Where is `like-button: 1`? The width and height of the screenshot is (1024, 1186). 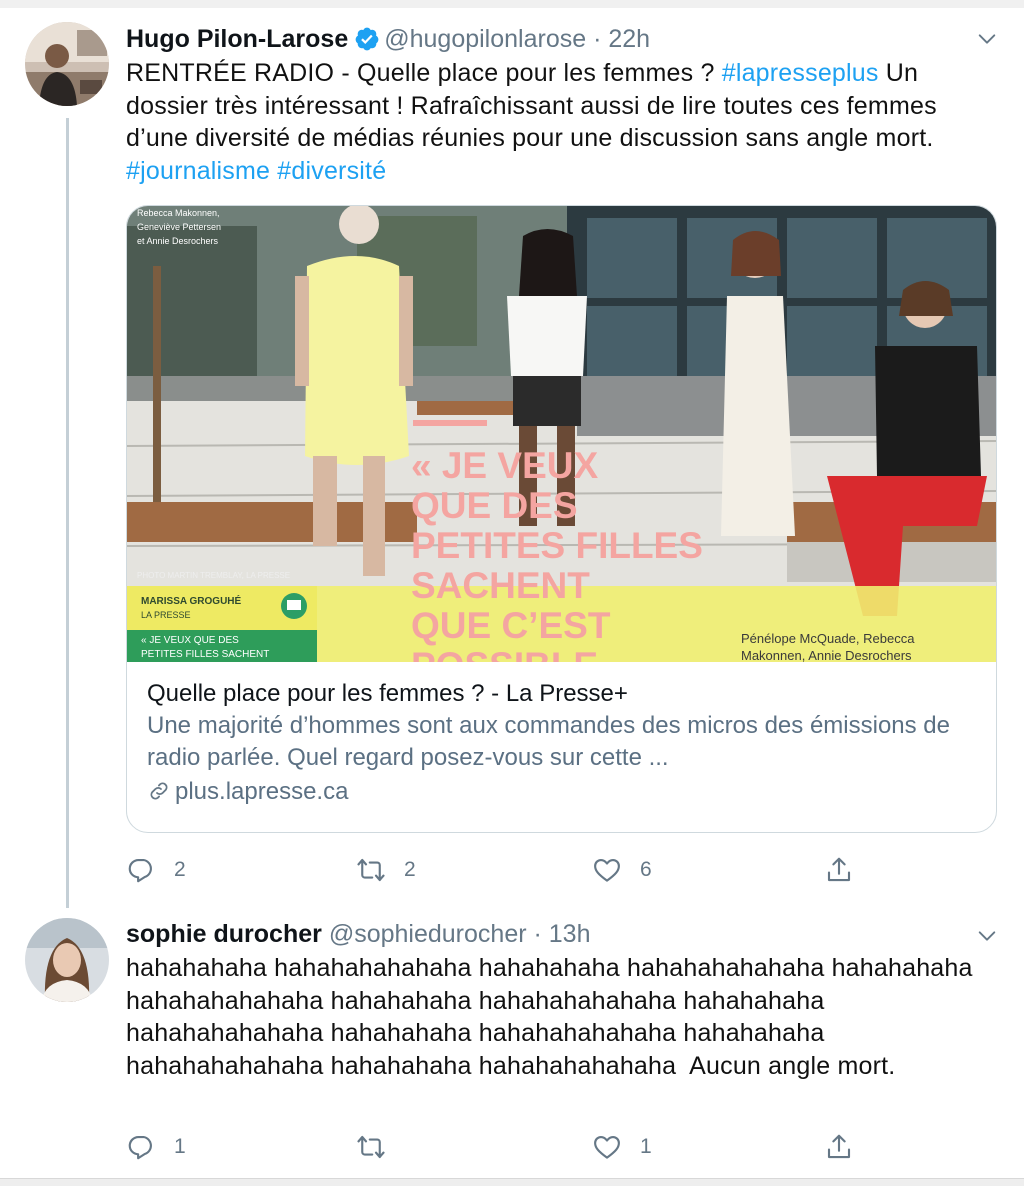 like-button: 1 is located at coordinates (622, 1147).